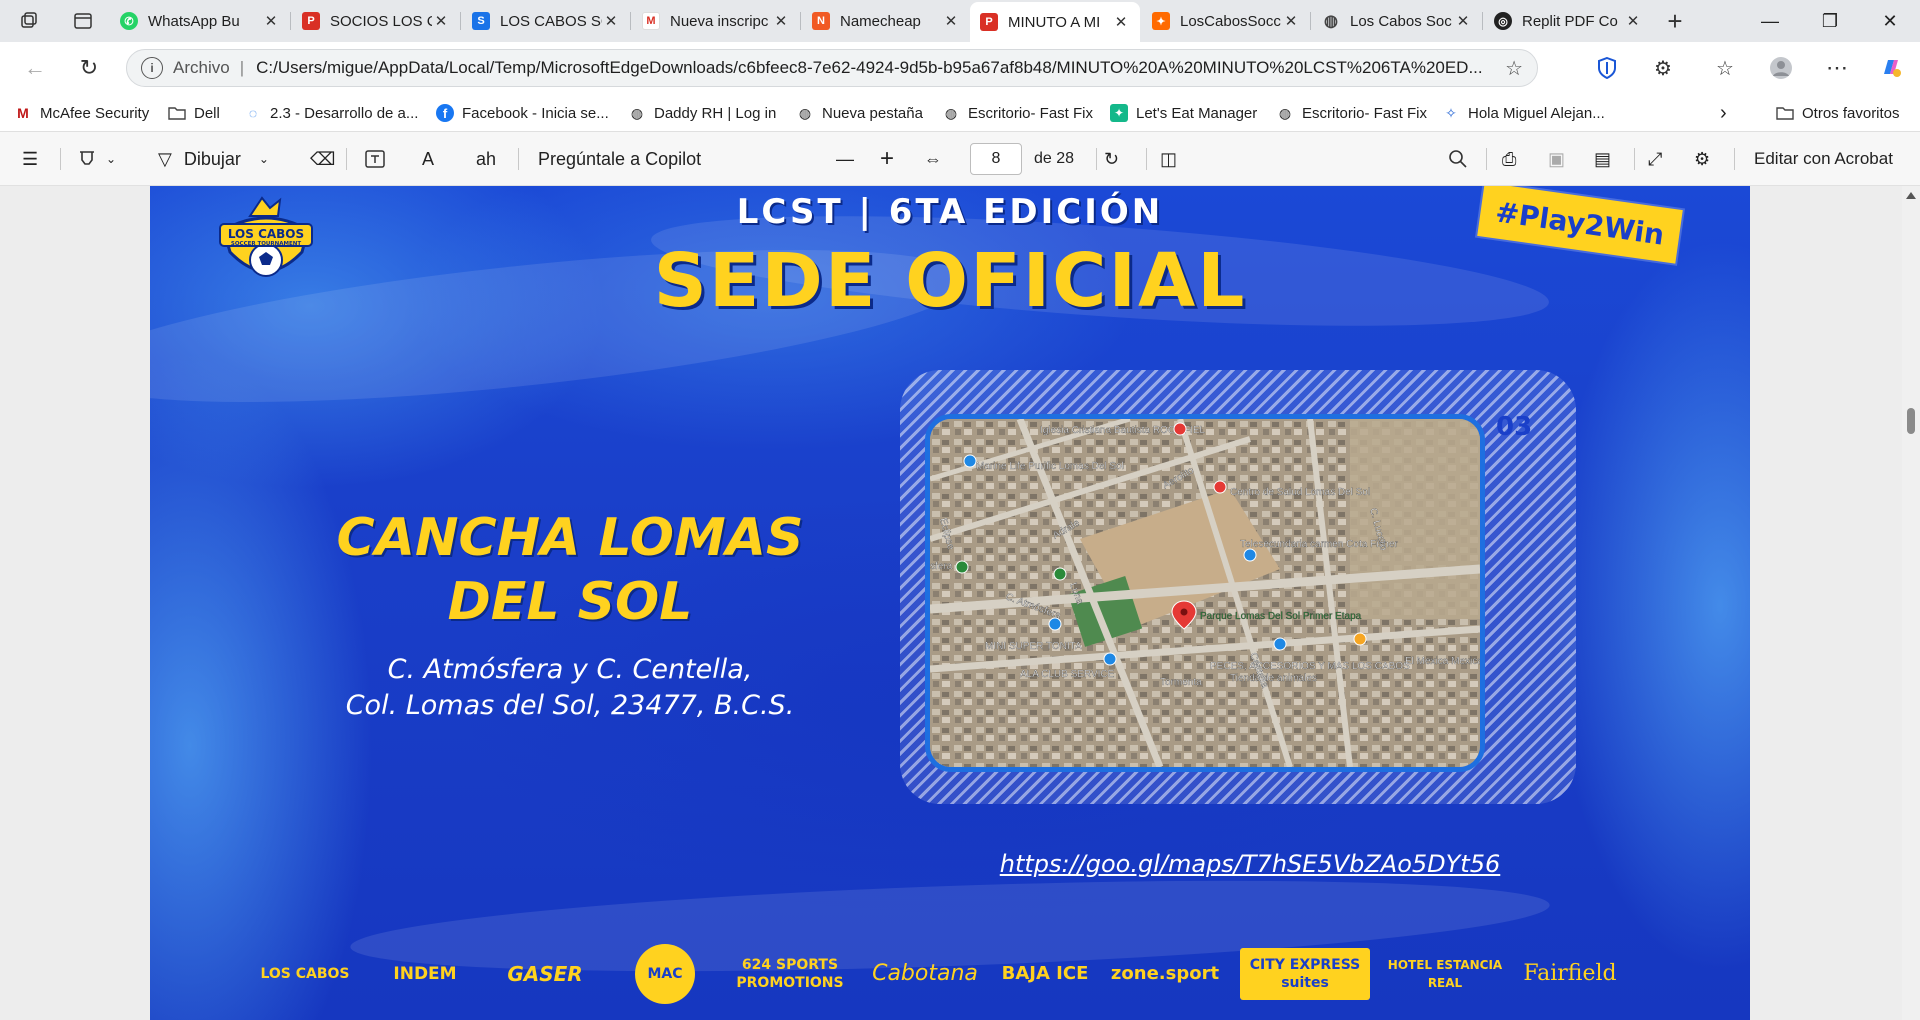 The width and height of the screenshot is (1920, 1020). I want to click on profile-avatar-icon, so click(1781, 68).